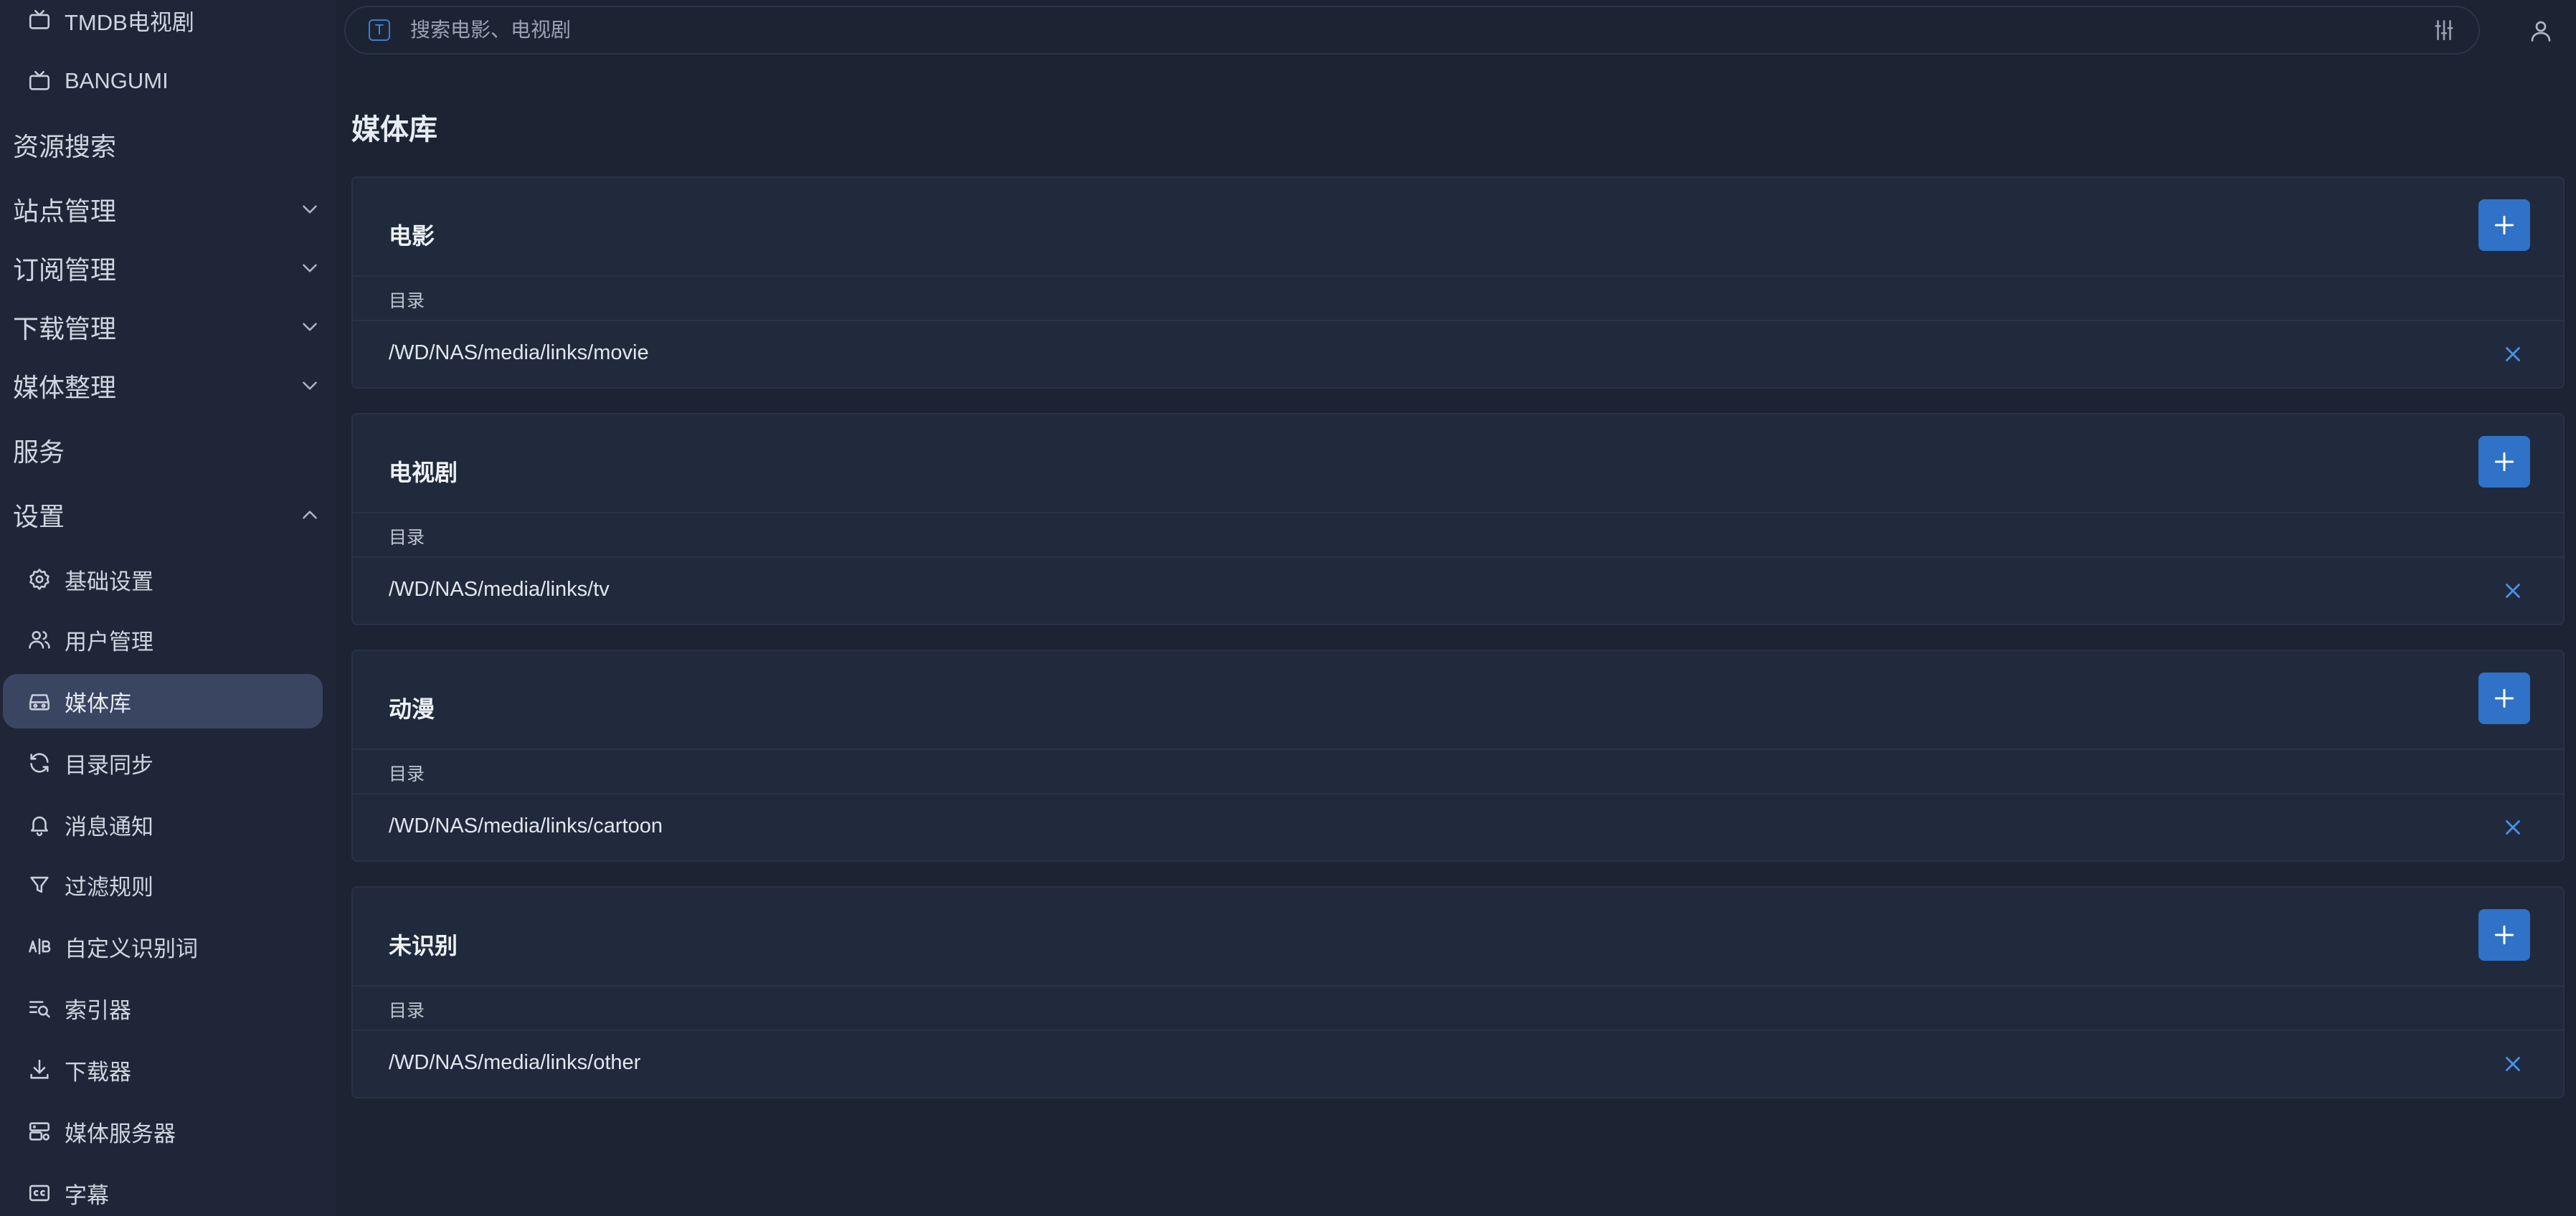  I want to click on directory-row: /WD/NAS/media/links/movie, so click(1458, 355).